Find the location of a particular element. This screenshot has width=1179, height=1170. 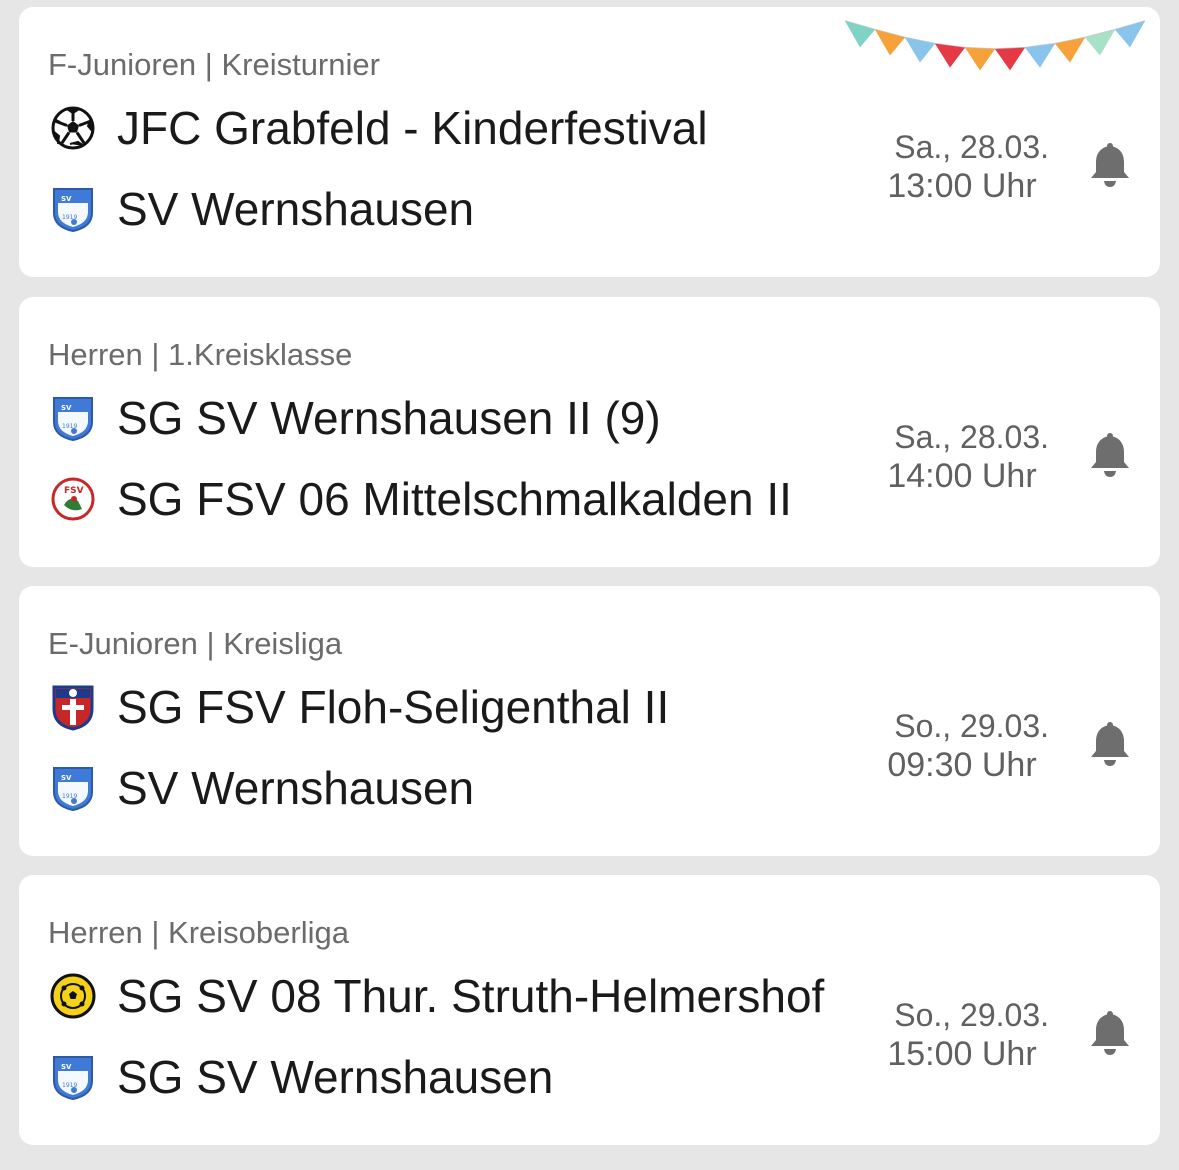

away-team-row: FSV SG FSV 06 Mittelschmalkalden II is located at coordinates (450, 499).